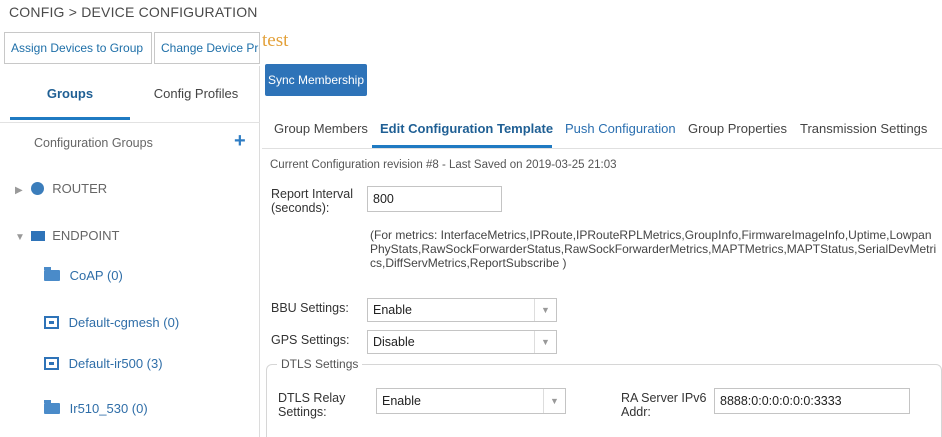 Image resolution: width=942 pixels, height=437 pixels. Describe the element at coordinates (115, 363) in the screenshot. I see `group-item-label: Default-ir500 (3)` at that location.